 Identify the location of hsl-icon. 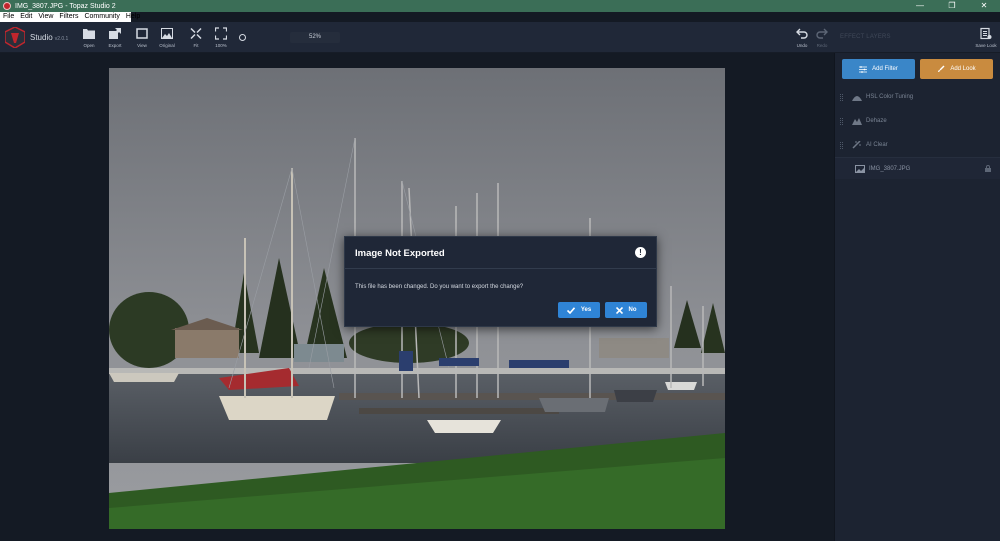
(857, 98).